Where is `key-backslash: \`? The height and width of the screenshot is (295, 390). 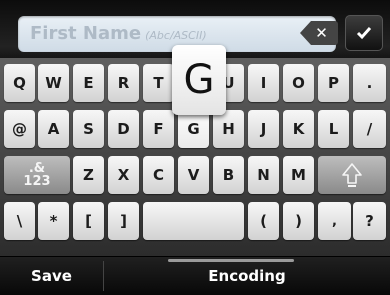 key-backslash: \ is located at coordinates (19, 221).